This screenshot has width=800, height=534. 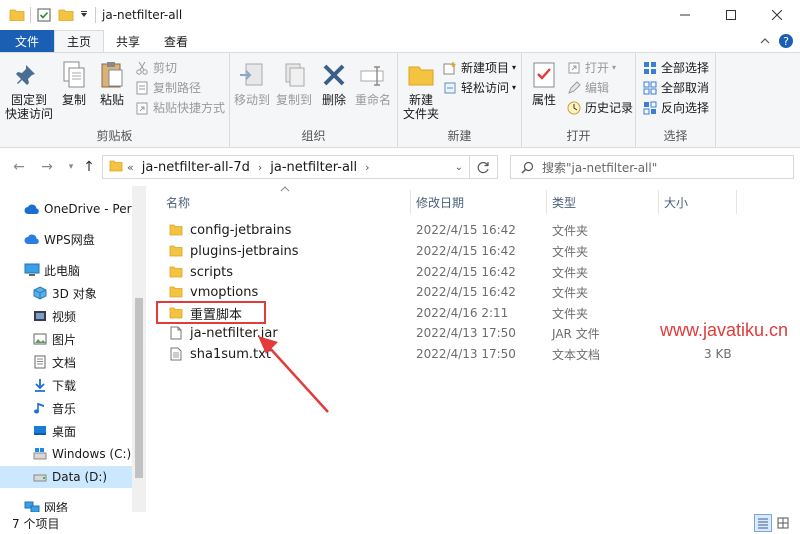 What do you see at coordinates (66, 209) in the screenshot?
I see `nav-item-onedrive: OneDrive - Perso` at bounding box center [66, 209].